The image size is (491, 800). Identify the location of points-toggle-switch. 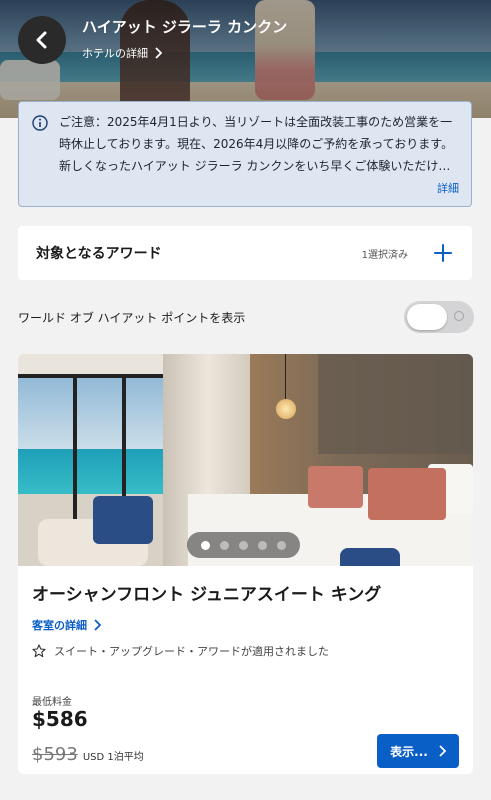
(439, 317).